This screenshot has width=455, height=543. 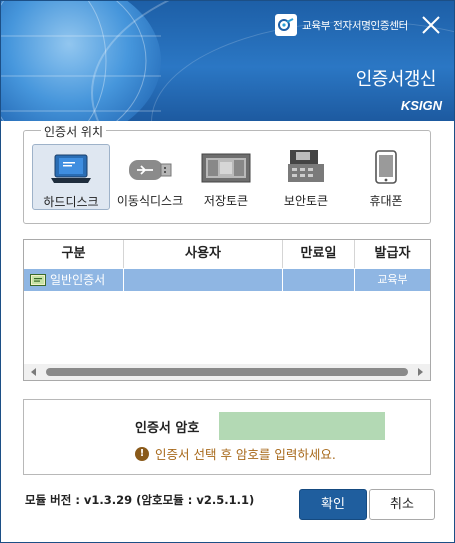 I want to click on location-label: 저장토큰, so click(x=226, y=201).